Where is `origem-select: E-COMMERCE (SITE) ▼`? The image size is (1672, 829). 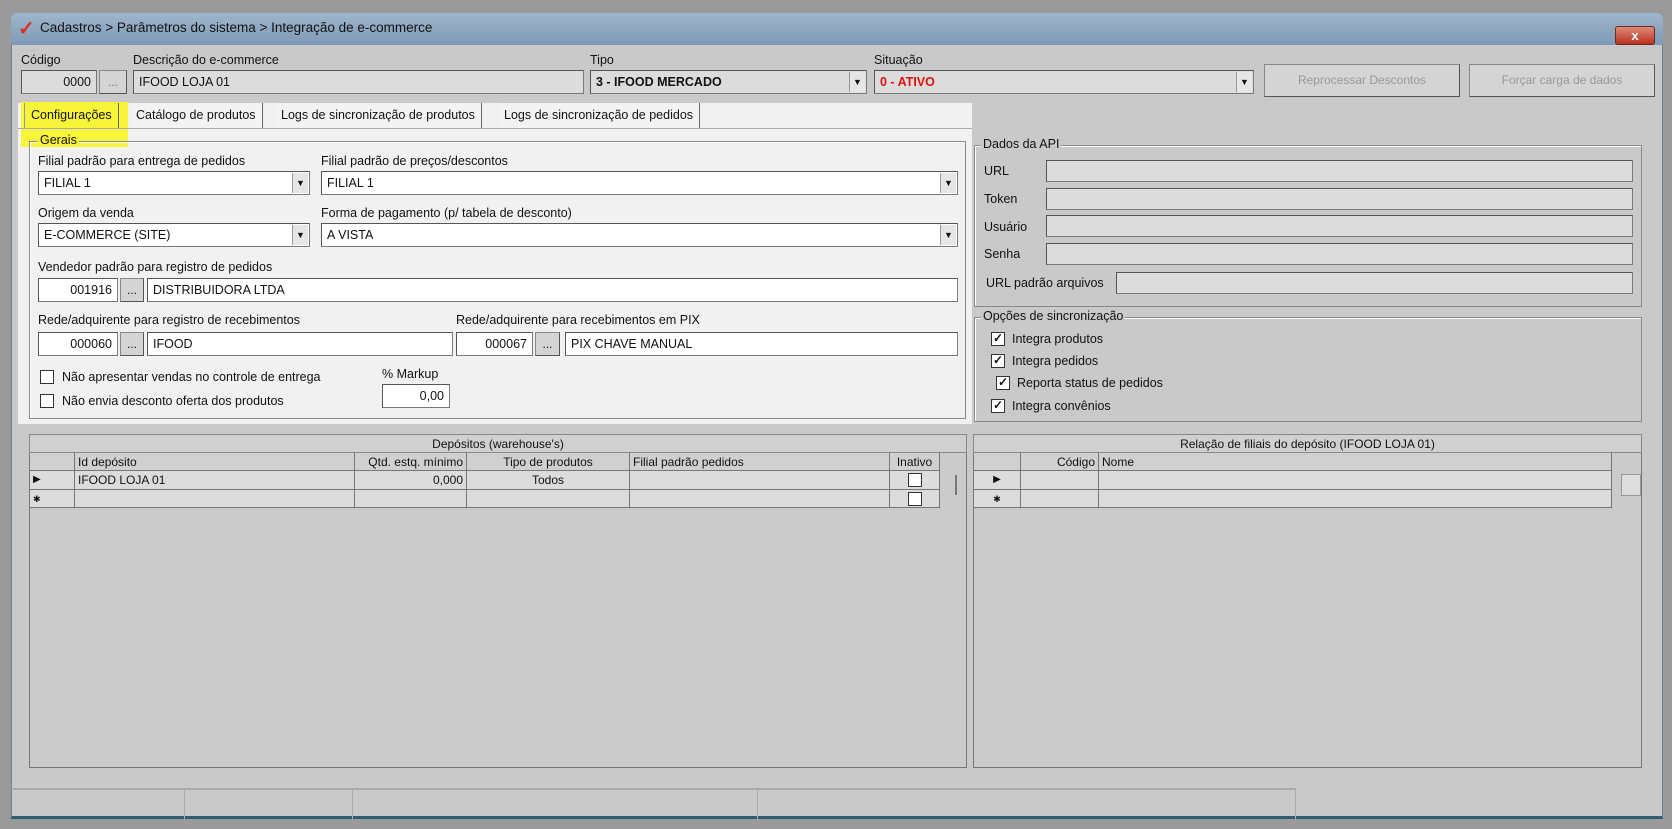 origem-select: E-COMMERCE (SITE) ▼ is located at coordinates (174, 235).